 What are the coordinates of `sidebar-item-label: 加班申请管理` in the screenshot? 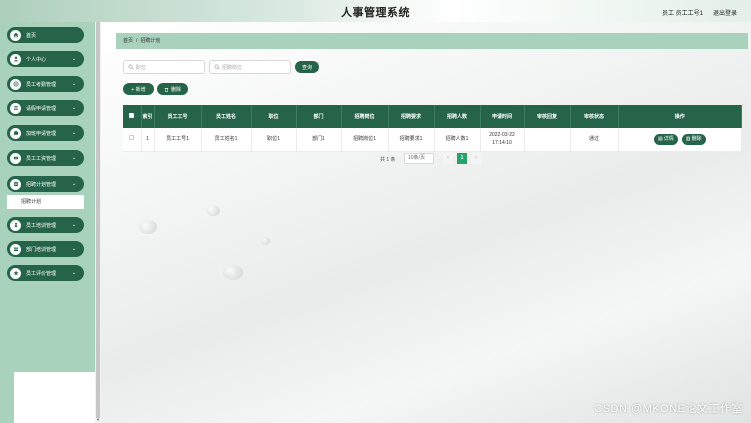 It's located at (41, 133).